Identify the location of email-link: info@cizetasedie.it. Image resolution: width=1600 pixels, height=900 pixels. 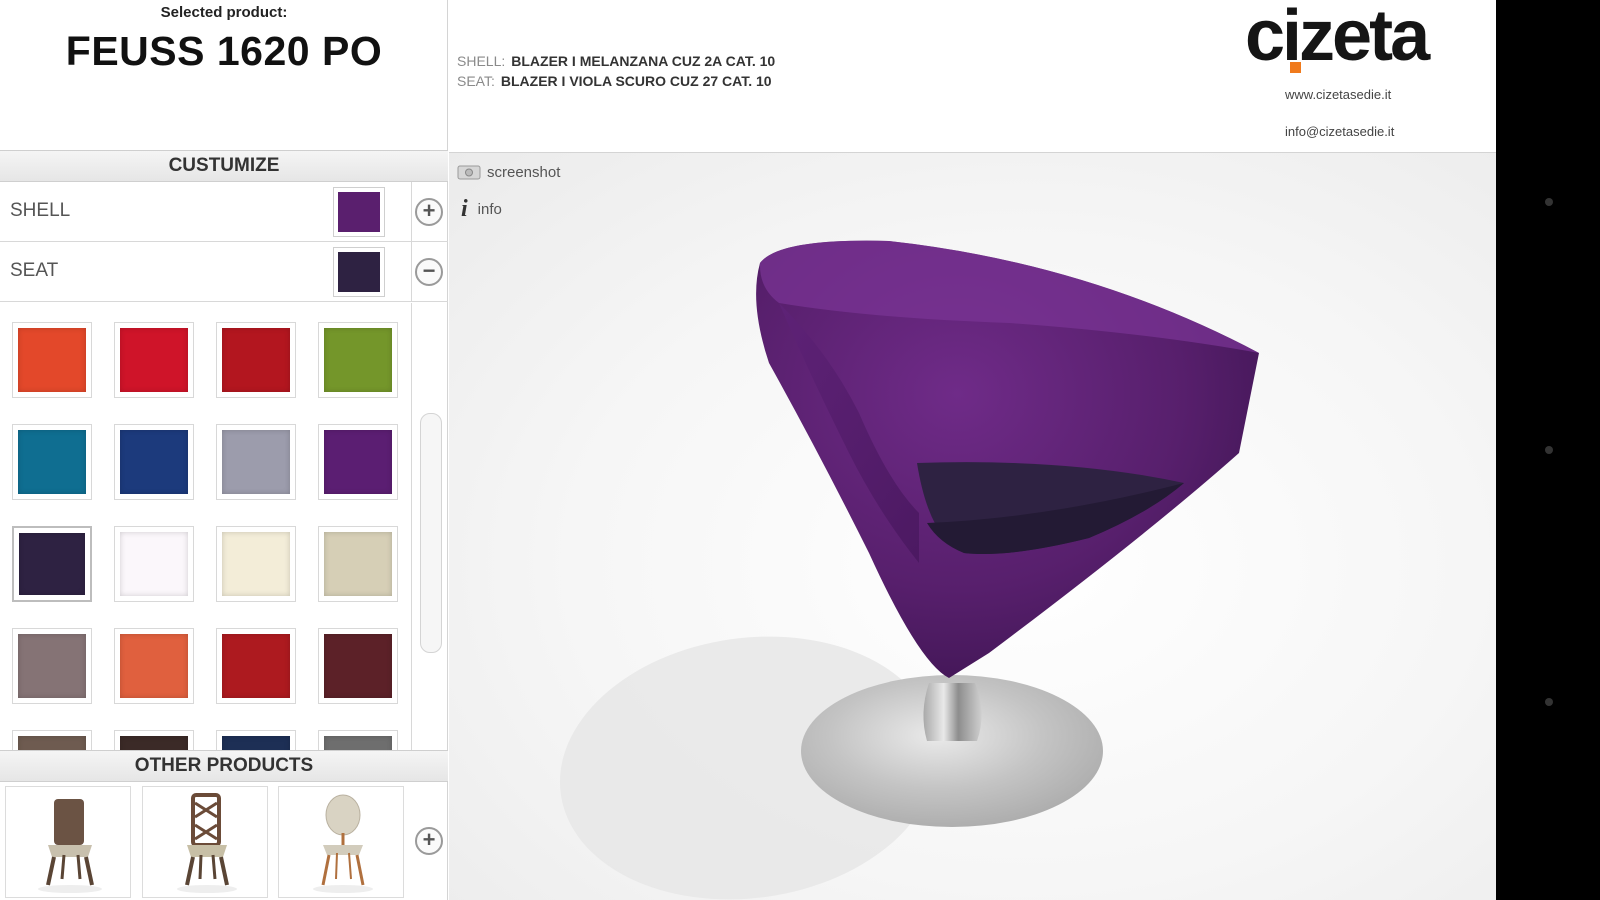
(1339, 131).